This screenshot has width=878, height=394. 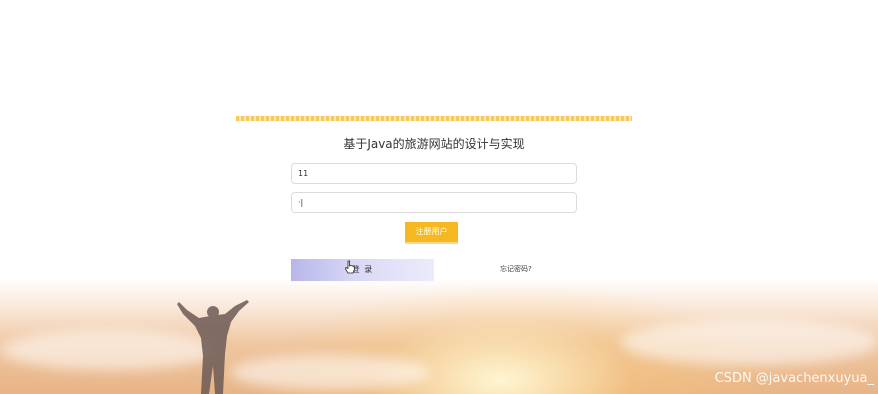 I want to click on cloud-right, so click(x=749, y=342).